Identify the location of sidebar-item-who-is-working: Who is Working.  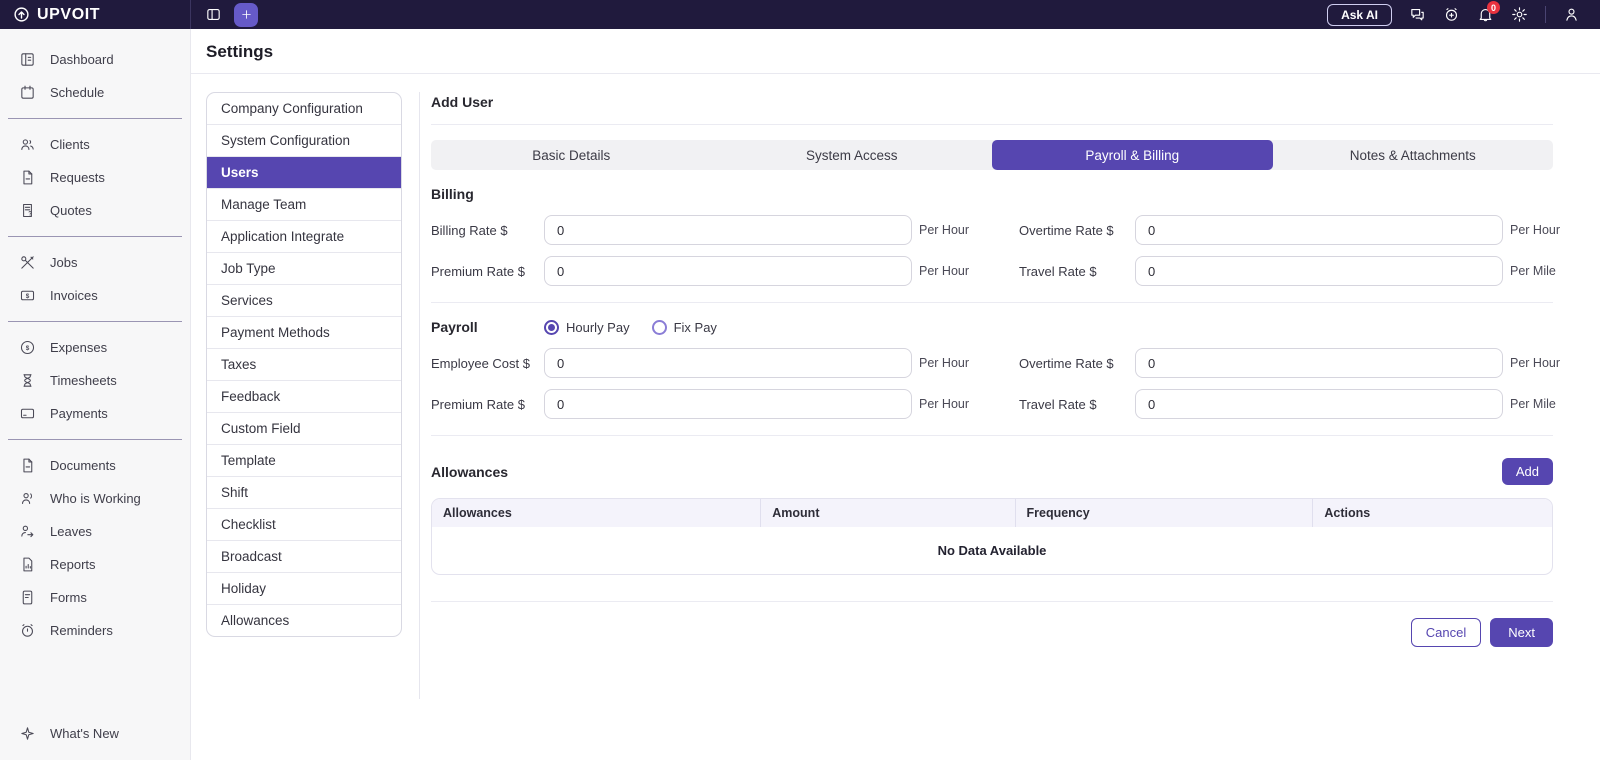
(95, 498).